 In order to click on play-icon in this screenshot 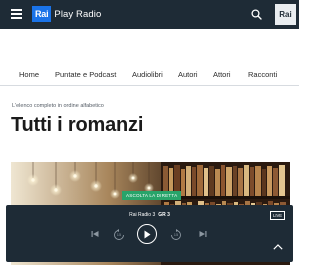, I will do `click(147, 234)`.